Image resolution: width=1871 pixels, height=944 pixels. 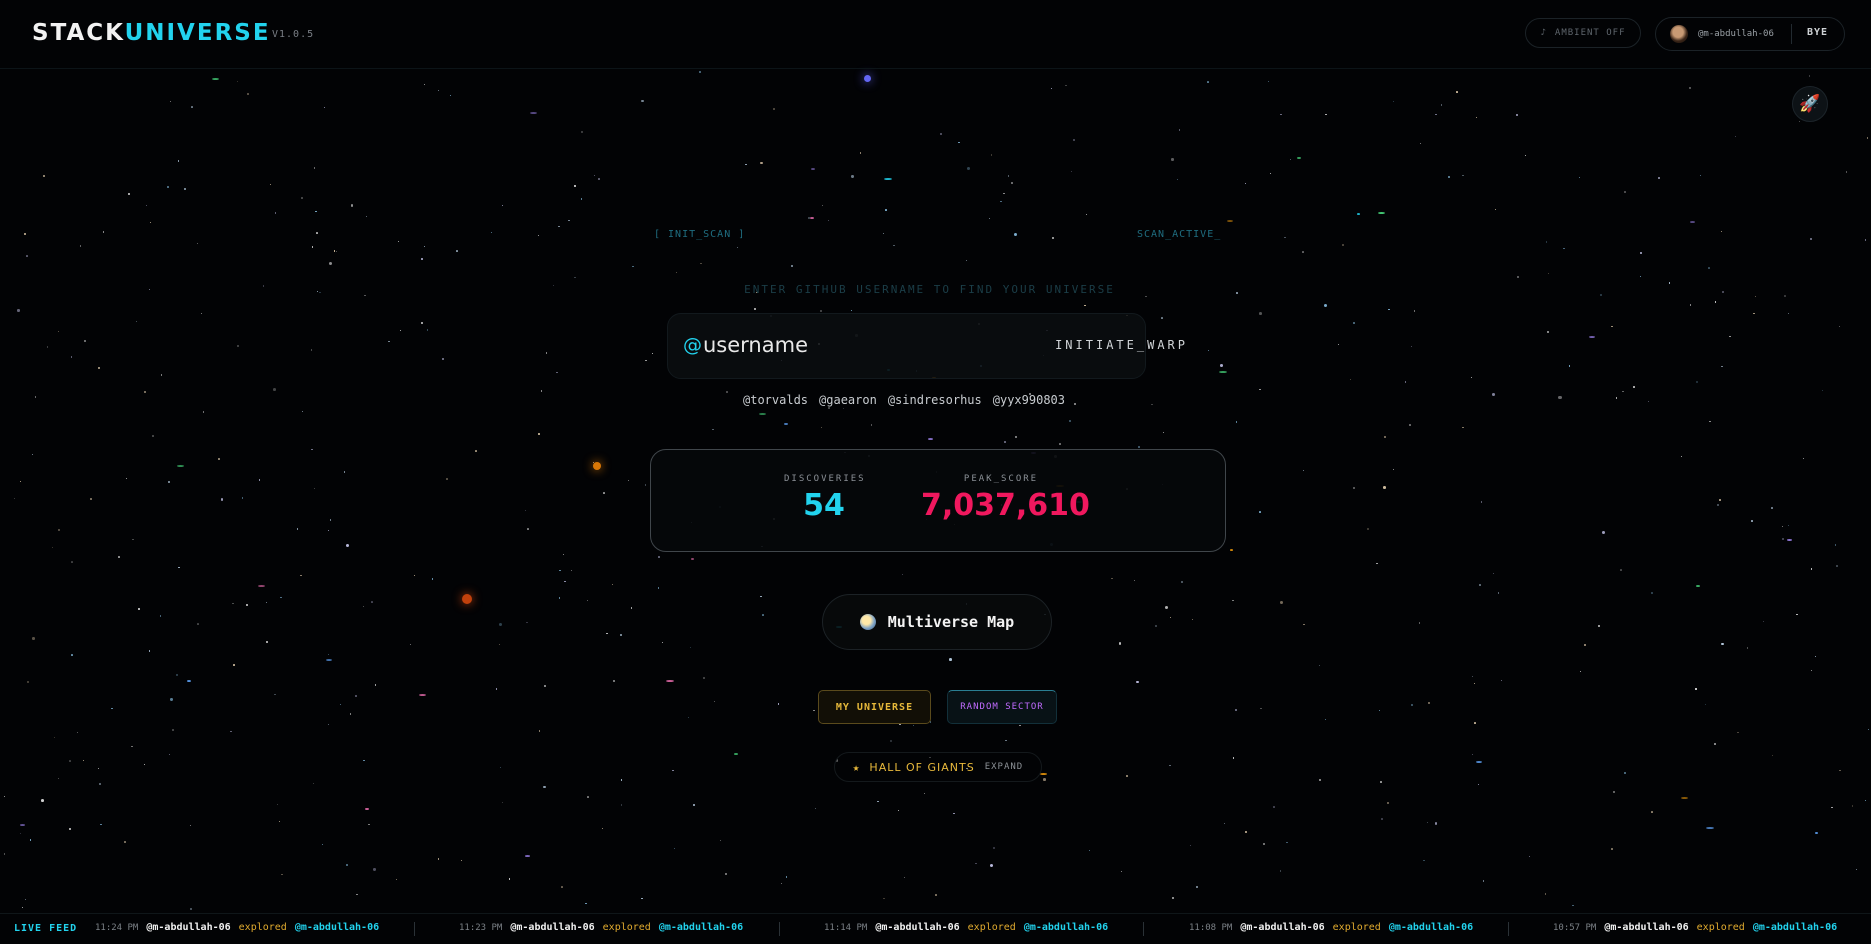 What do you see at coordinates (151, 33) in the screenshot?
I see `brand-logo: STACKUNIVERSE` at bounding box center [151, 33].